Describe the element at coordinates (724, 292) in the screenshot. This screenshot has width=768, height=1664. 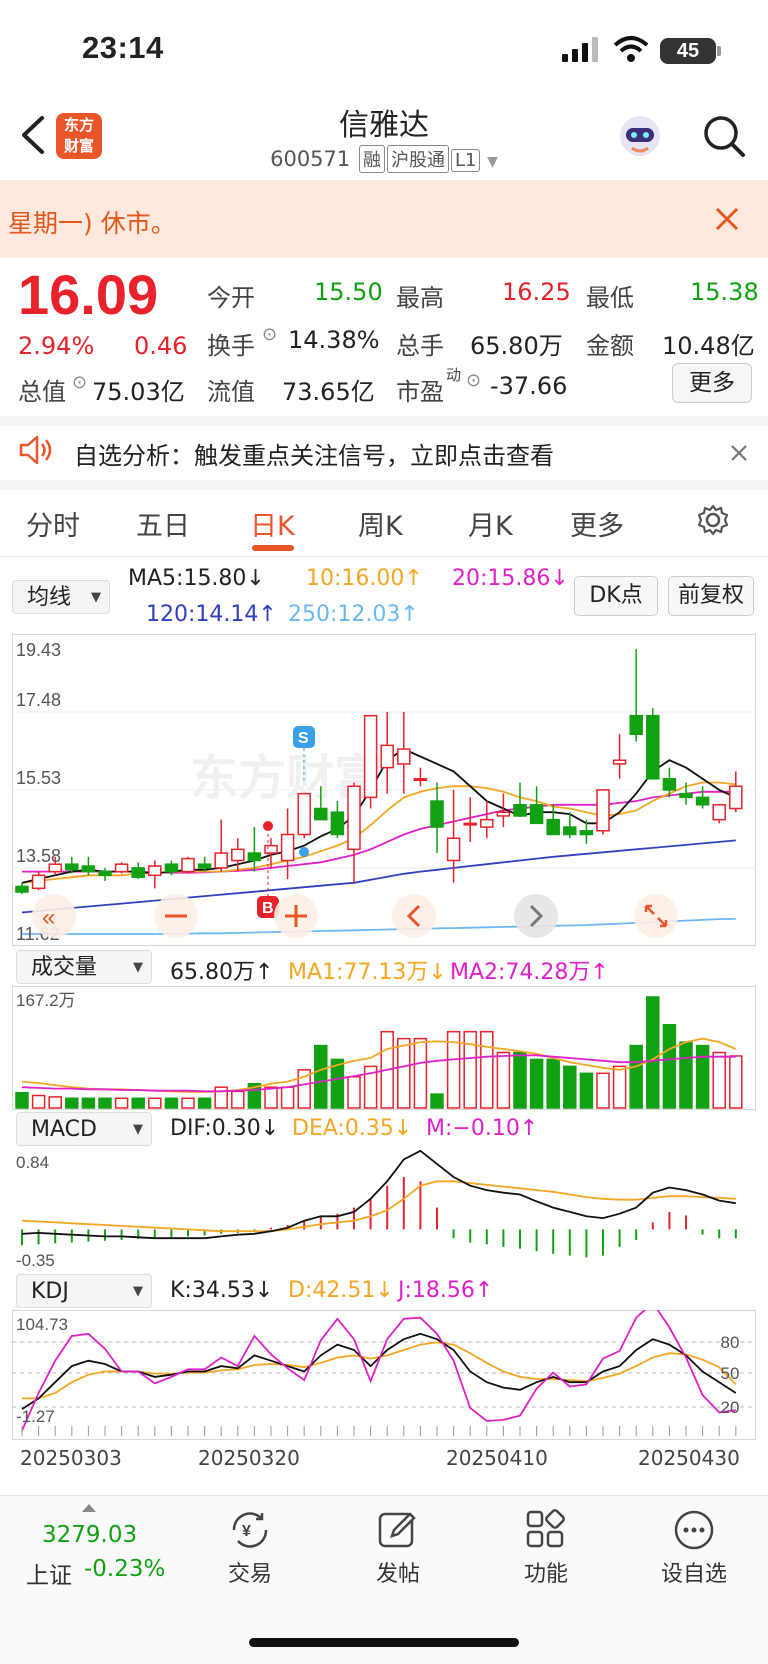
I see `low-value: 15.38` at that location.